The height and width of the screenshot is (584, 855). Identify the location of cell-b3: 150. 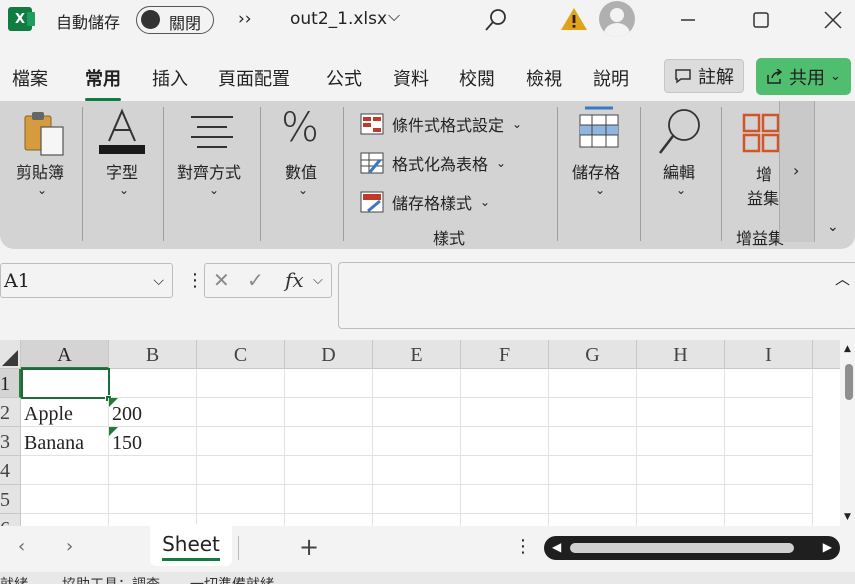
(153, 441).